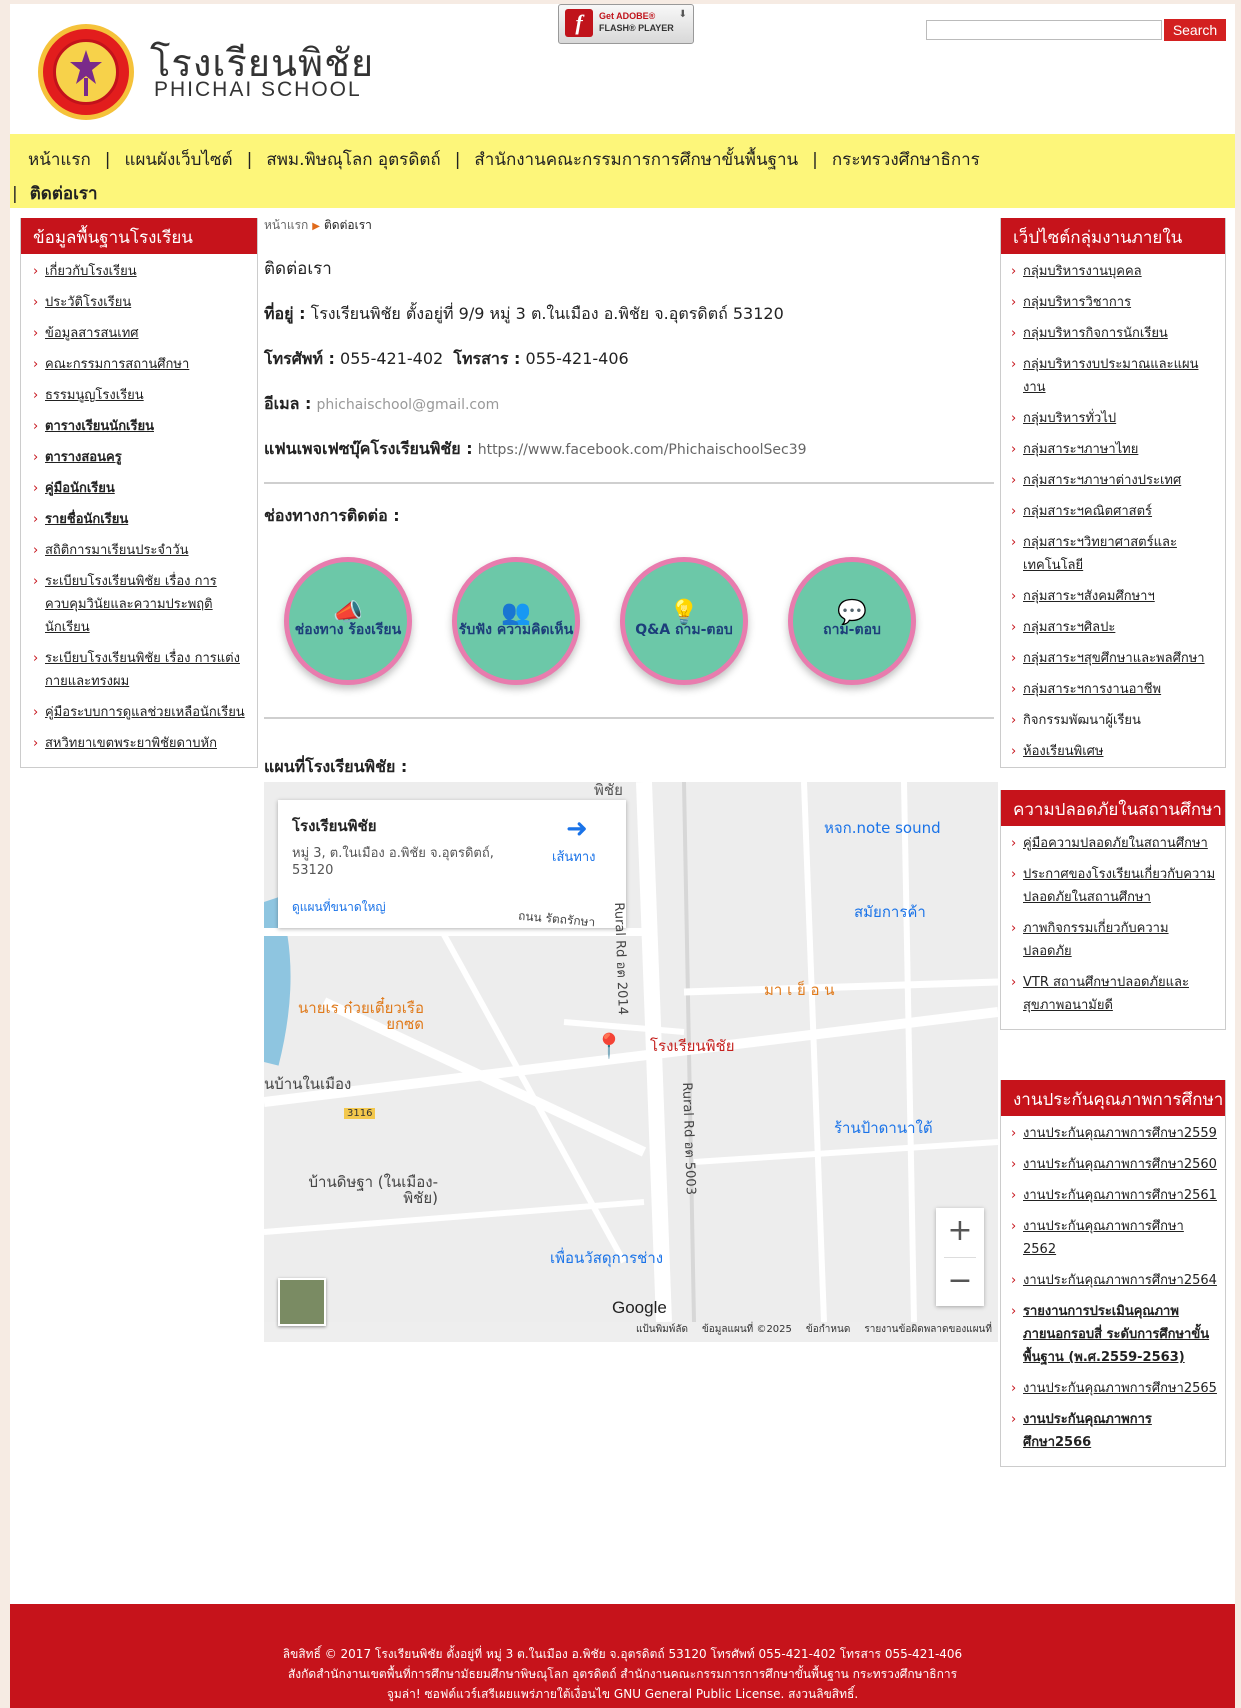  What do you see at coordinates (1114, 751) in the screenshot?
I see `list-item: ห้องเรียนพิเศษ` at bounding box center [1114, 751].